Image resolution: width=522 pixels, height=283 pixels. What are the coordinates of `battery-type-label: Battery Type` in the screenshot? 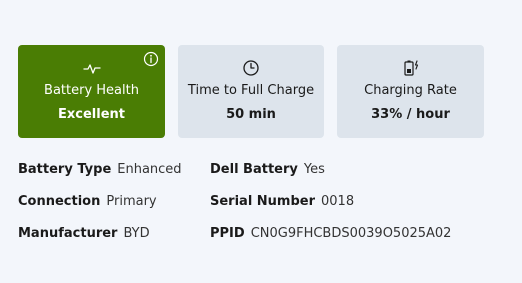 It's located at (65, 169).